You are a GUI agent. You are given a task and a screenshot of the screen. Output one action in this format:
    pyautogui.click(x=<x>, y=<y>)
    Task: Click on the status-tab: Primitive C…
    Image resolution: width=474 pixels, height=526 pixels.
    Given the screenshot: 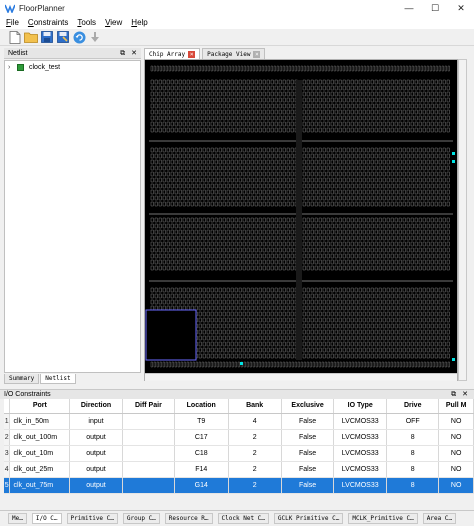 What is the action you would take?
    pyautogui.click(x=92, y=518)
    